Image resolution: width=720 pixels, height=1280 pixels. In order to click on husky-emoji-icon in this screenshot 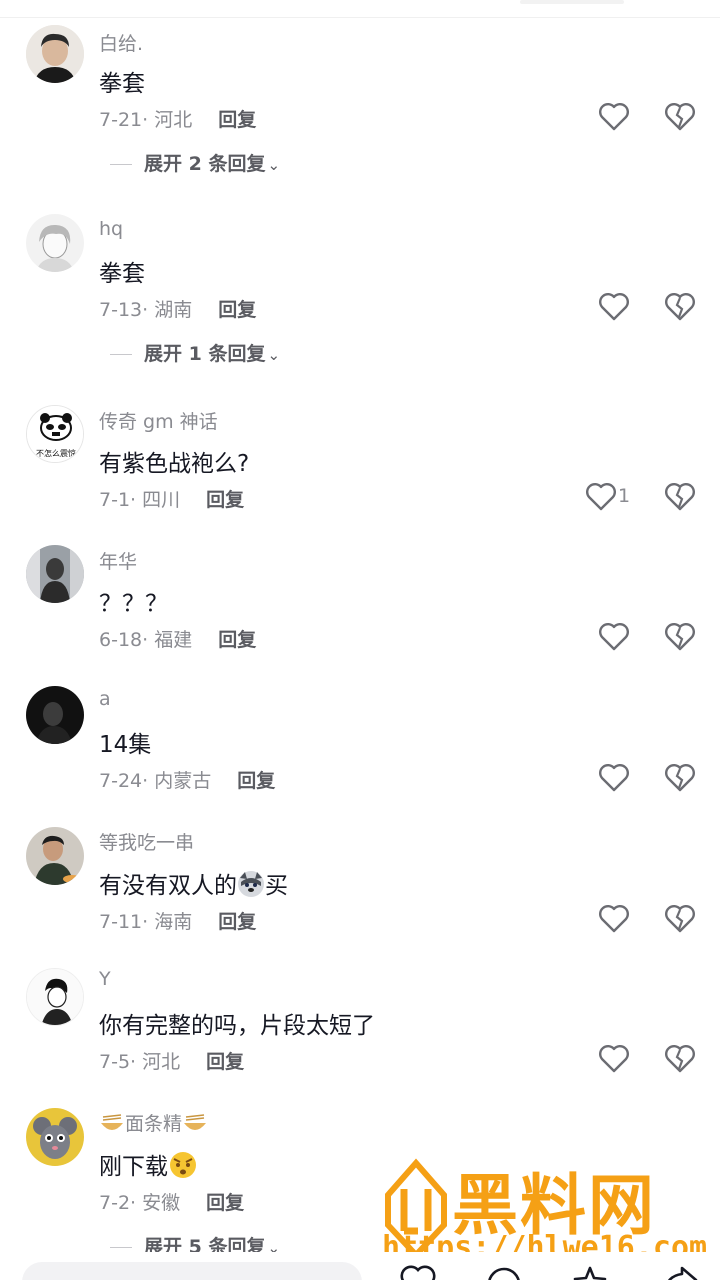, I will do `click(251, 884)`.